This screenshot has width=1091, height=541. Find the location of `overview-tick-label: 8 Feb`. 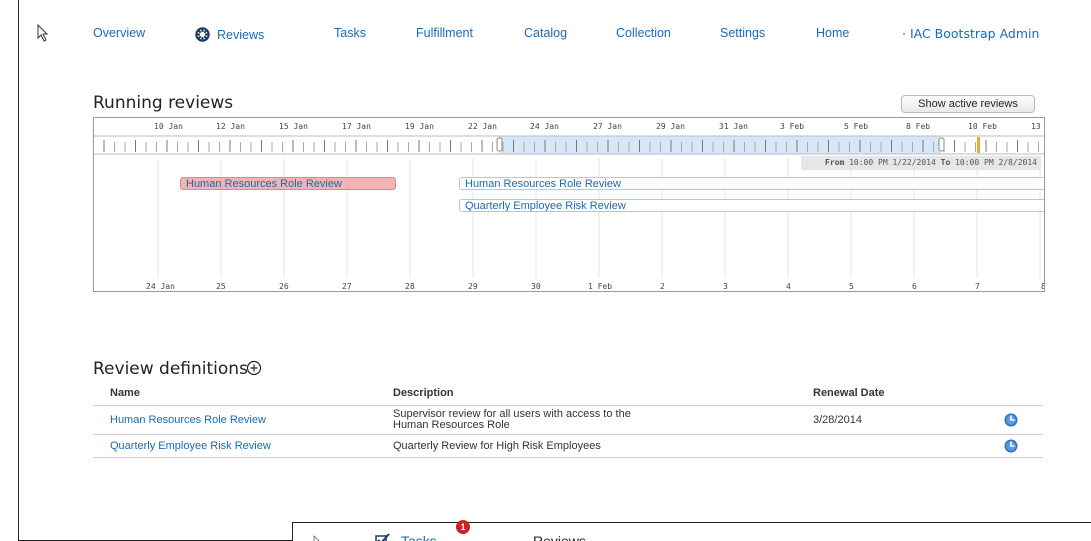

overview-tick-label: 8 Feb is located at coordinates (918, 126).